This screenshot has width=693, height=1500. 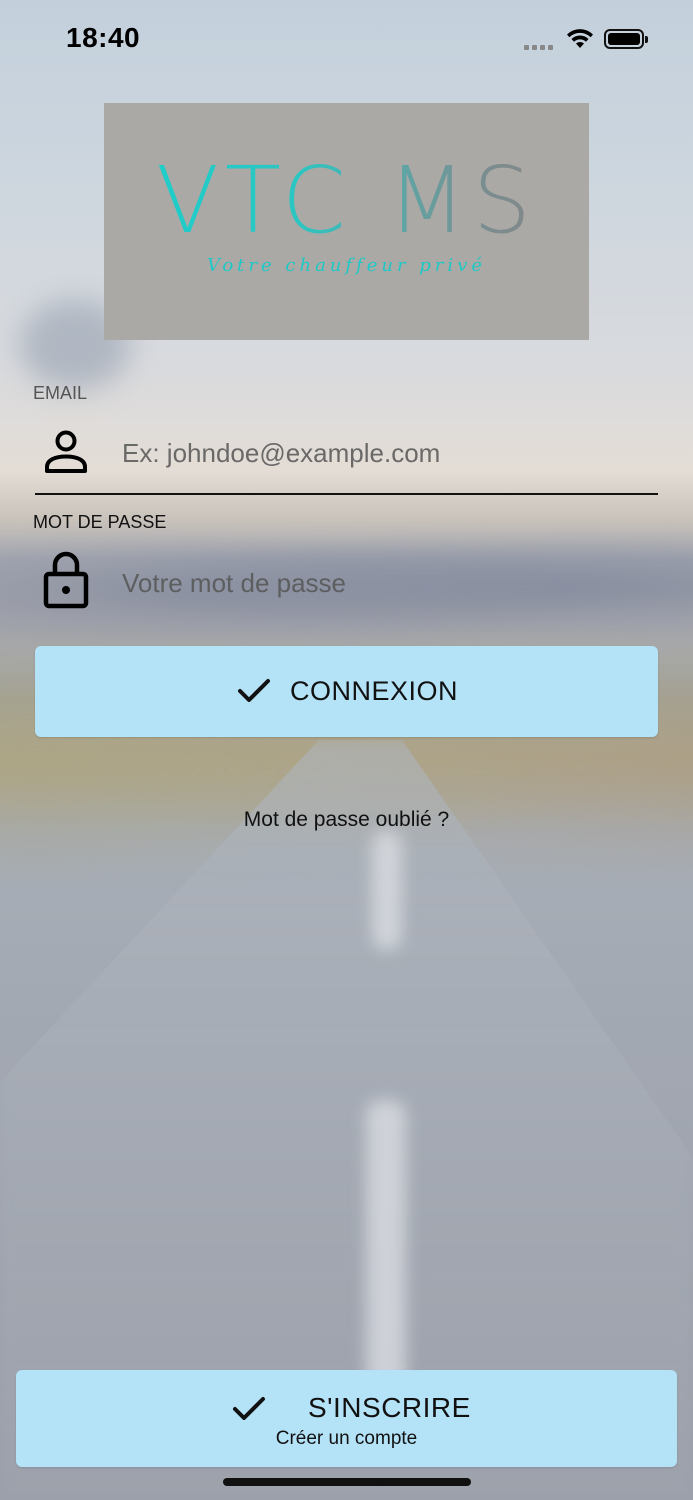 What do you see at coordinates (346, 820) in the screenshot?
I see `forgot-password-link: Mot de passe oublié ?` at bounding box center [346, 820].